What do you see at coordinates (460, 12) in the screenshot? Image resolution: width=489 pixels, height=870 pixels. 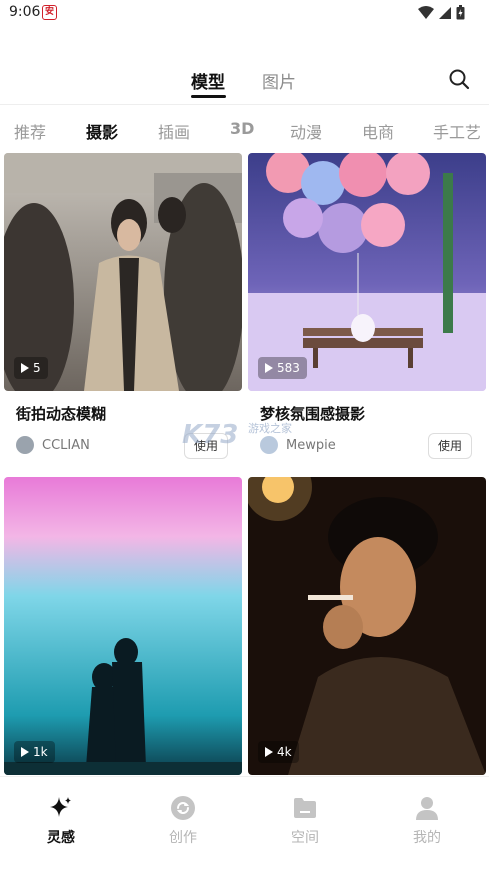 I see `battery-icon` at bounding box center [460, 12].